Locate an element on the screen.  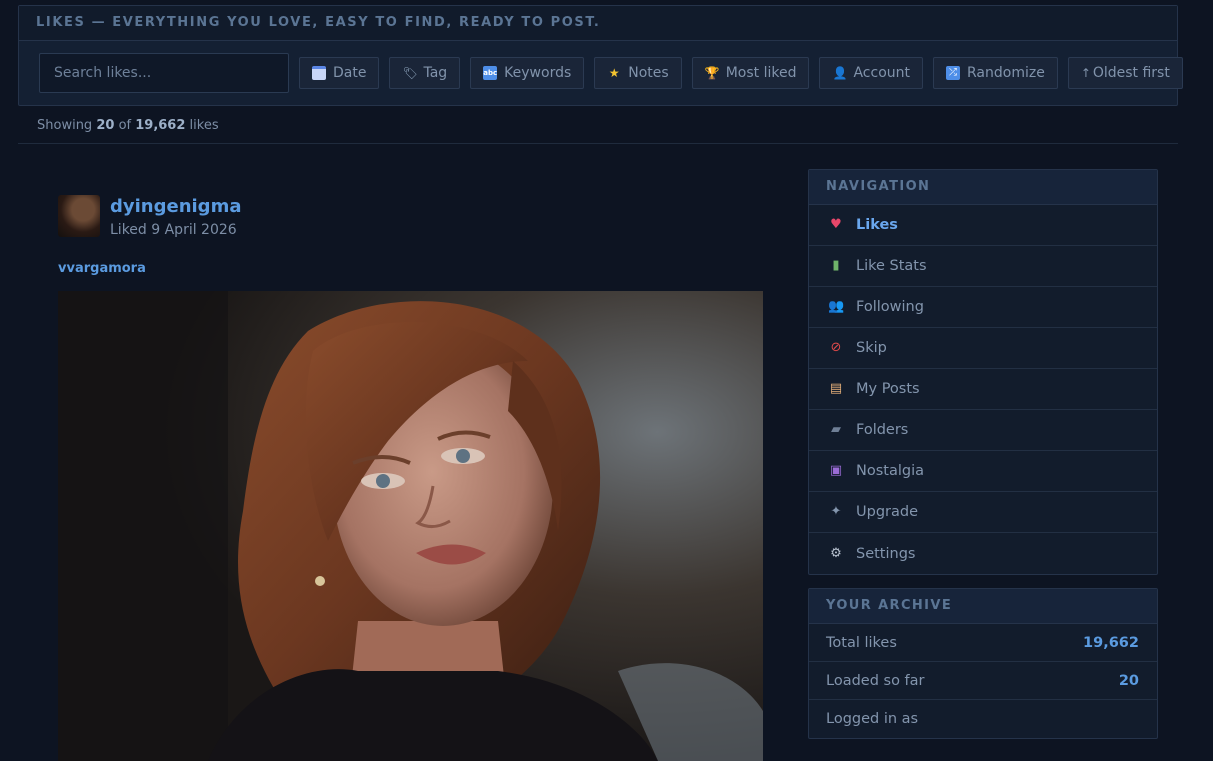
stat-total-likes: Total likes 19,662 is located at coordinates (983, 643).